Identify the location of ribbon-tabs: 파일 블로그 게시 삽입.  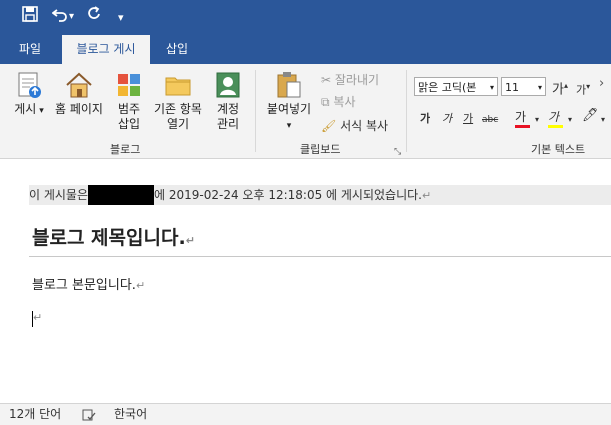
(305, 49).